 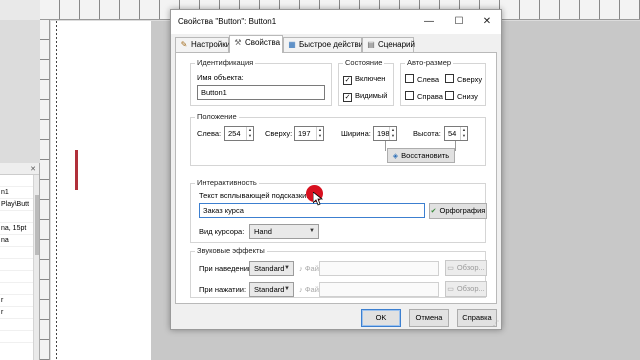 I want to click on selection-marker, so click(x=76, y=170).